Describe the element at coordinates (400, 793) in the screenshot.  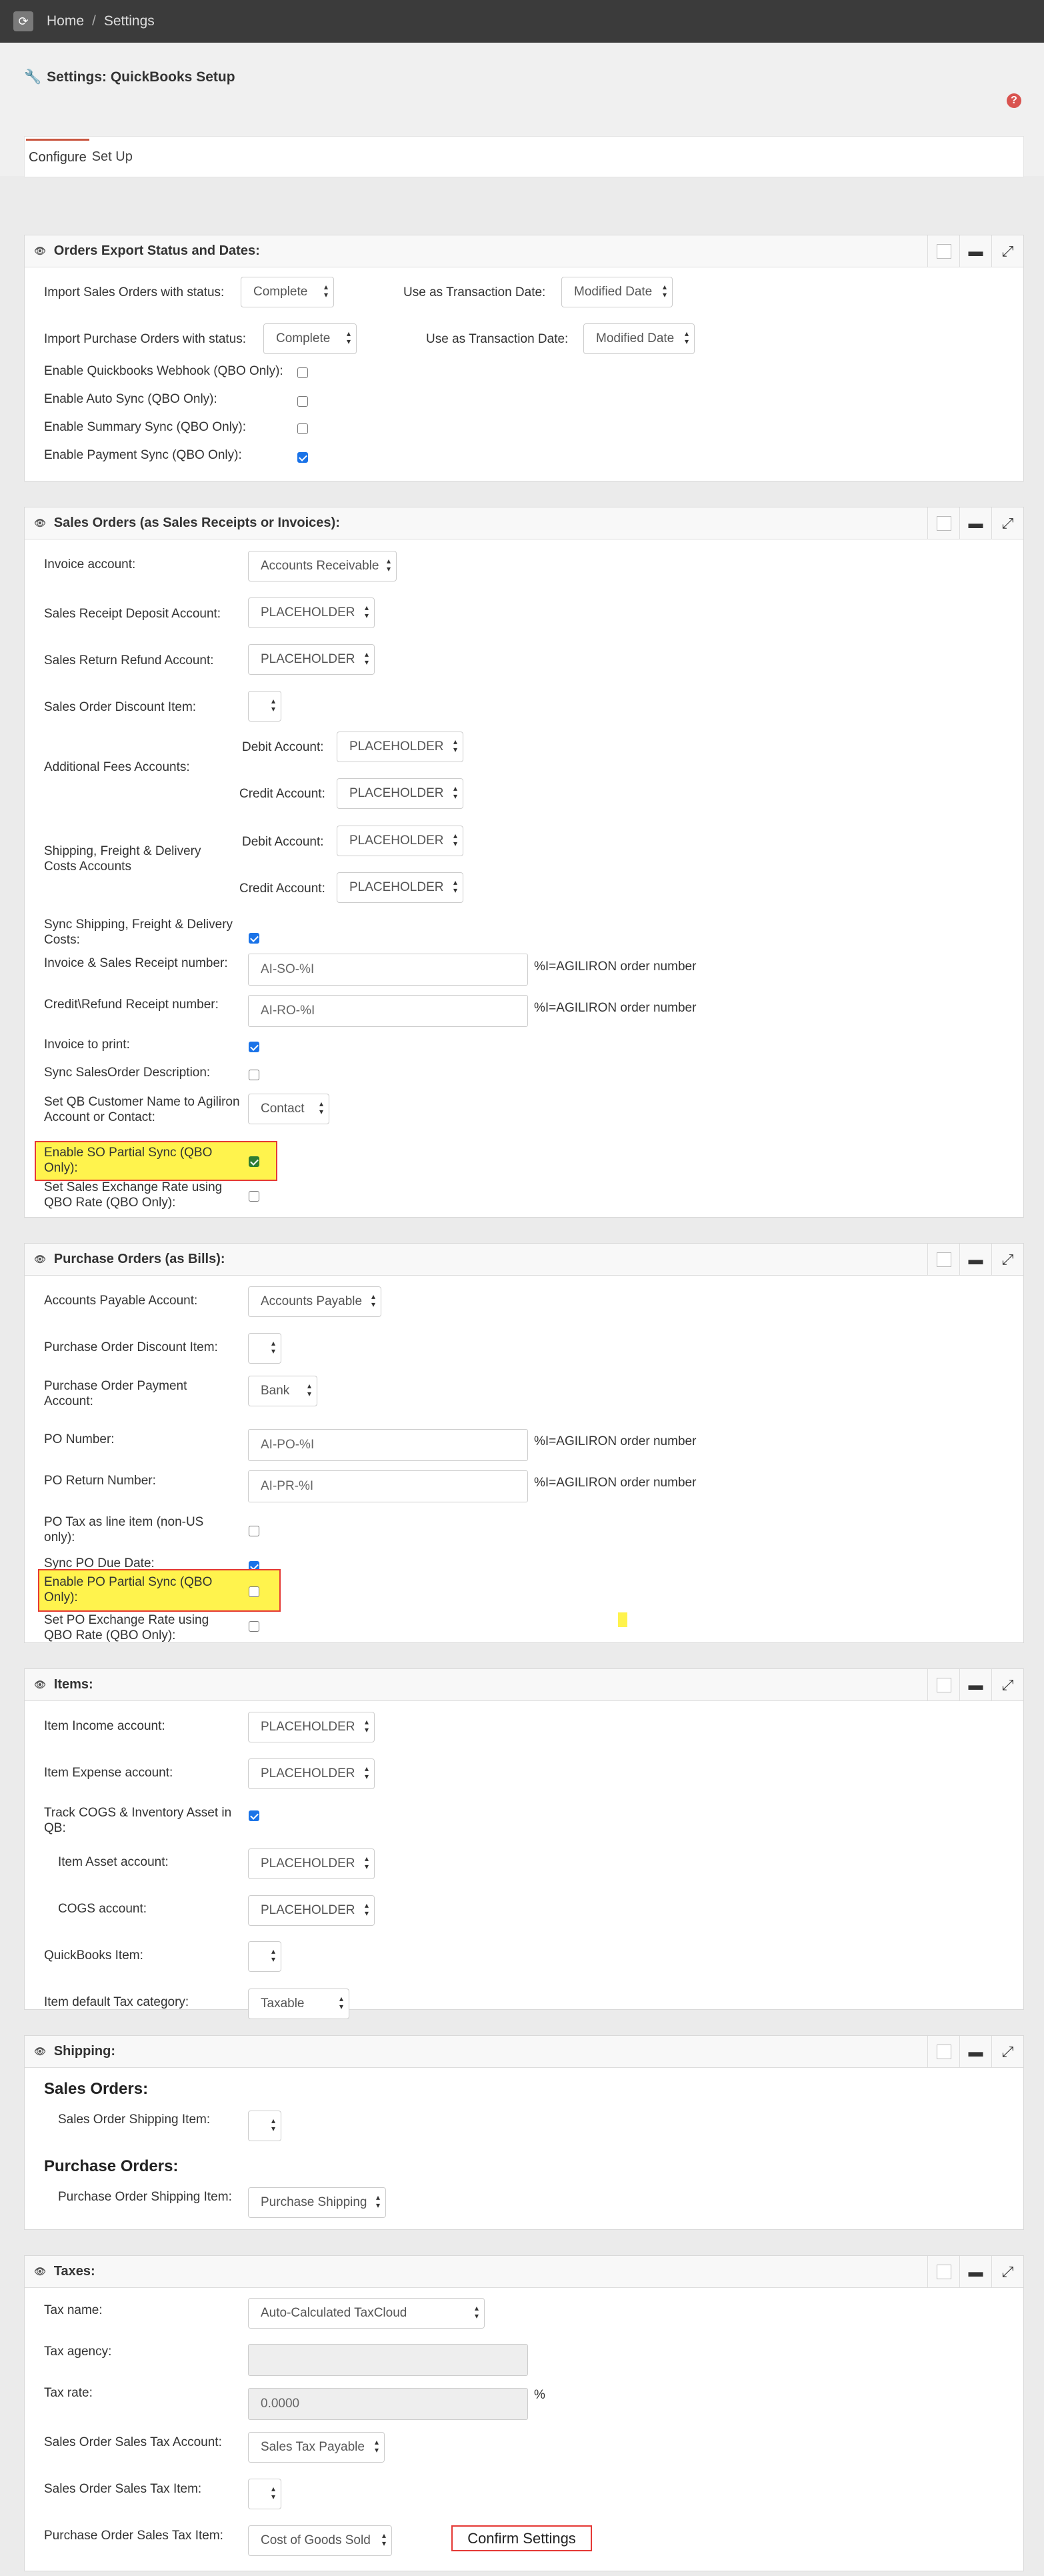
I see `fees-credit-select: PLACEHOLDER` at that location.